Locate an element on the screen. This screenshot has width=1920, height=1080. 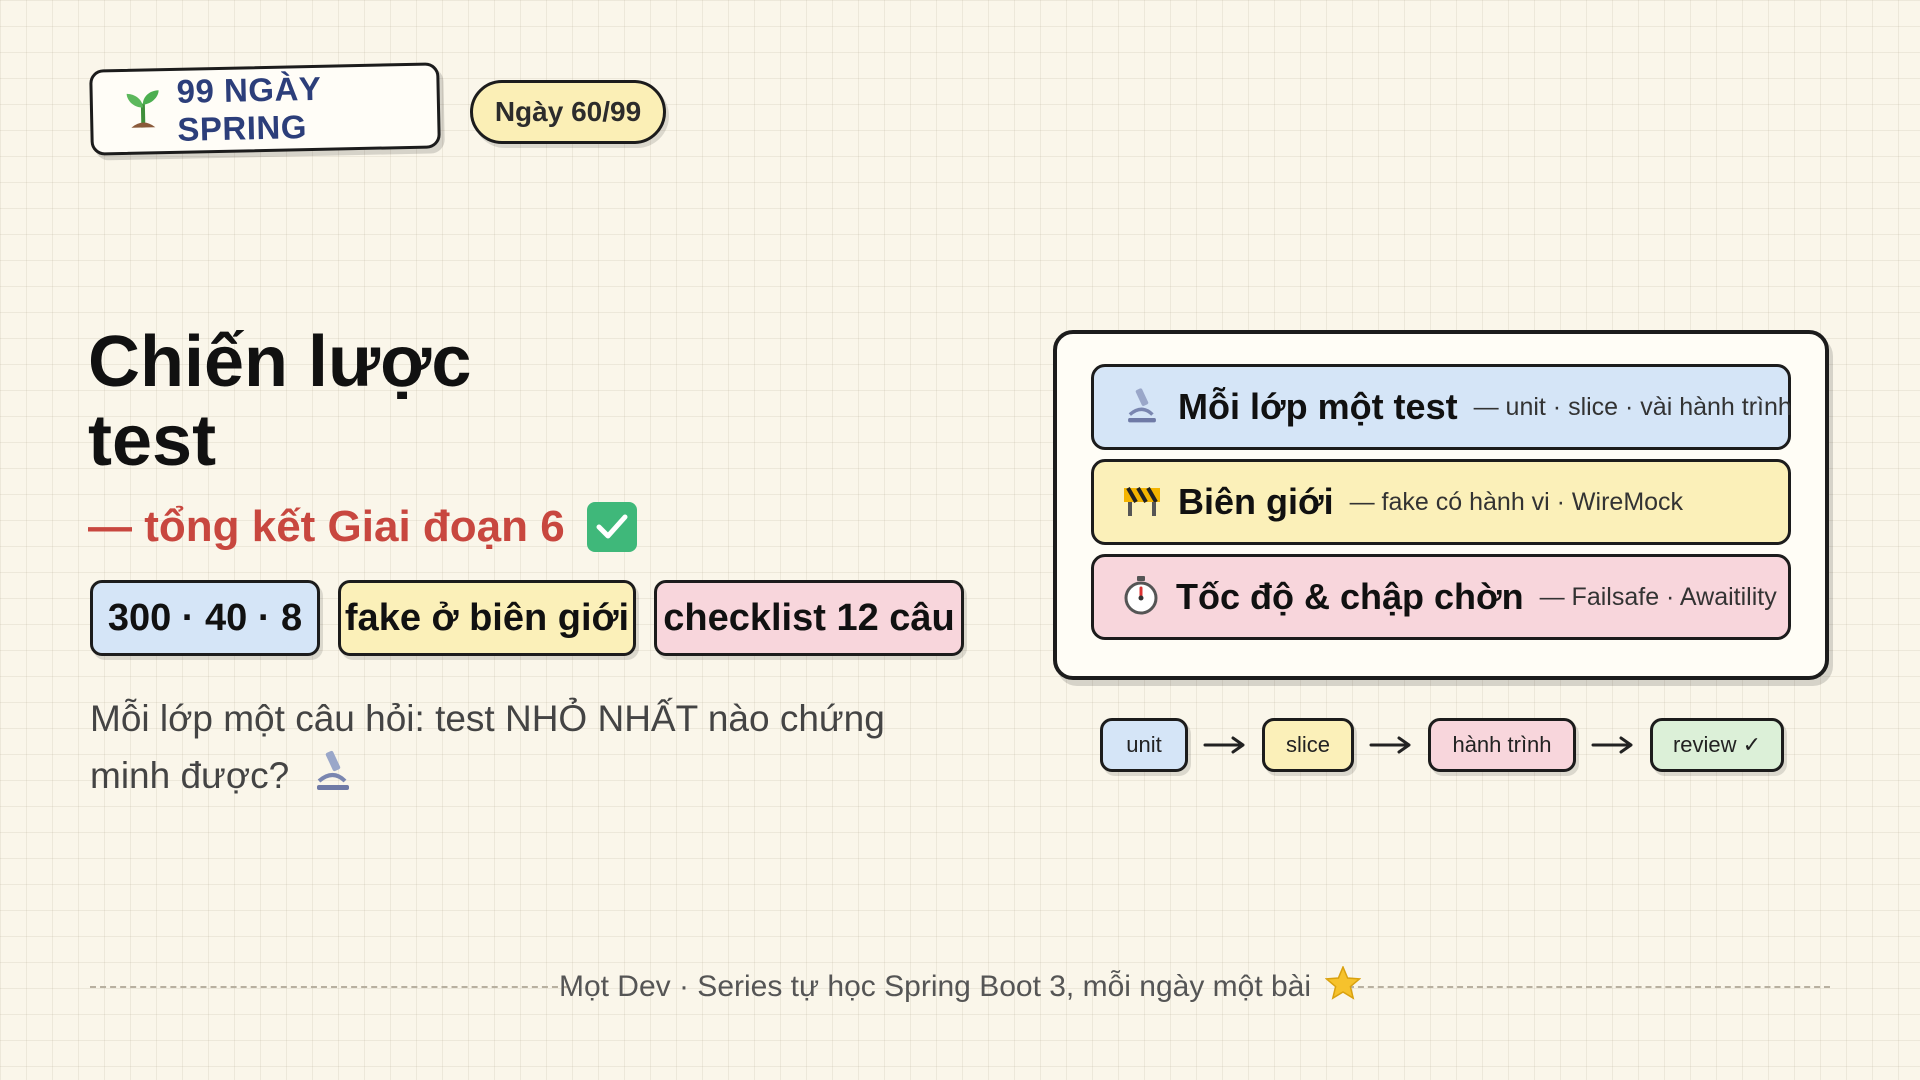
sprout-icon is located at coordinates (143, 112).